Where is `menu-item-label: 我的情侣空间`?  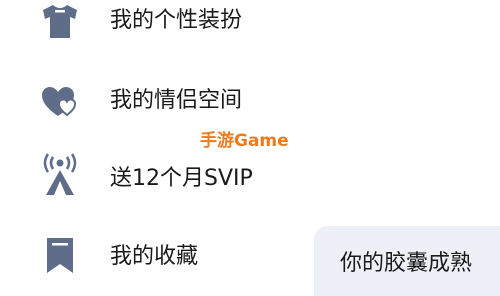 menu-item-label: 我的情侣空间 is located at coordinates (176, 100).